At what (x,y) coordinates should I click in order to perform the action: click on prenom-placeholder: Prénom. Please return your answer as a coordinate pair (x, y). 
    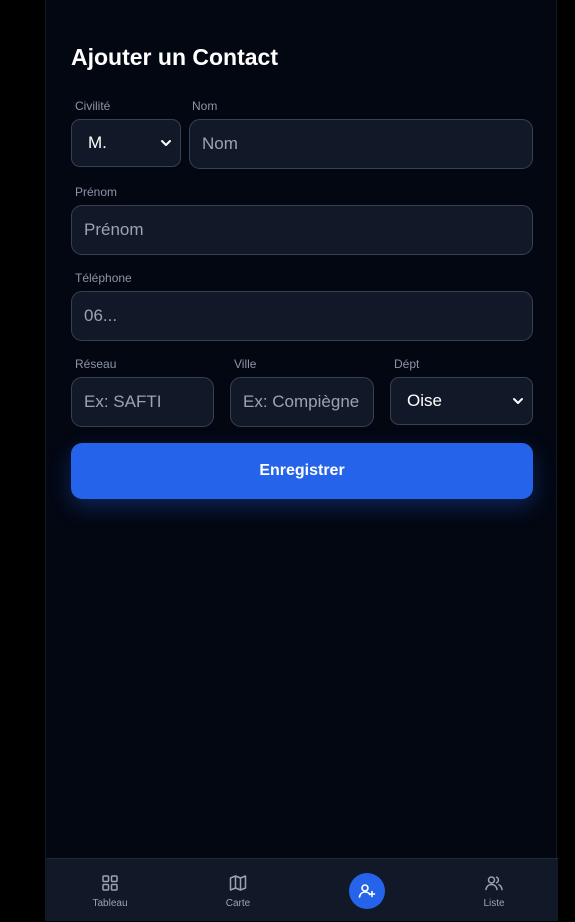
    Looking at the image, I should click on (114, 229).